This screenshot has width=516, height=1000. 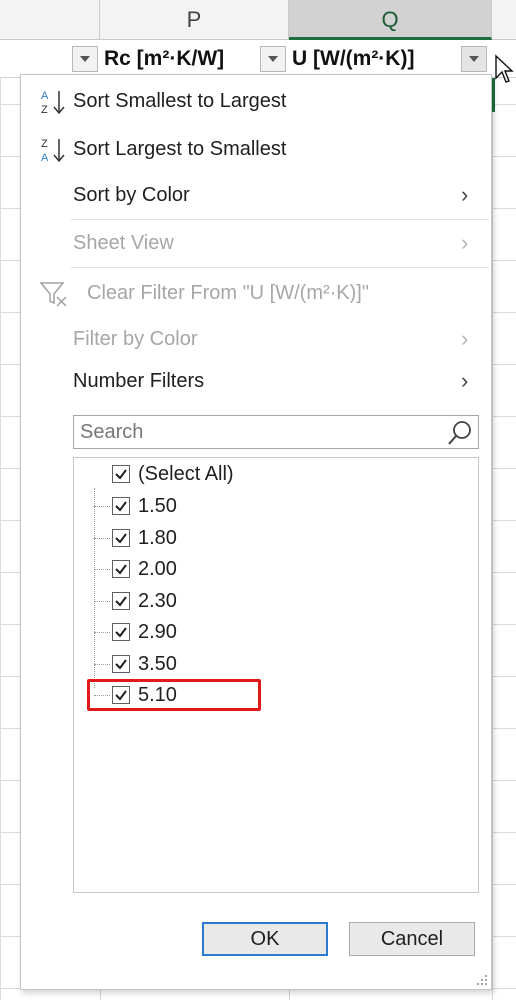 What do you see at coordinates (256, 243) in the screenshot?
I see `sheet-view-item: Sheet View ›` at bounding box center [256, 243].